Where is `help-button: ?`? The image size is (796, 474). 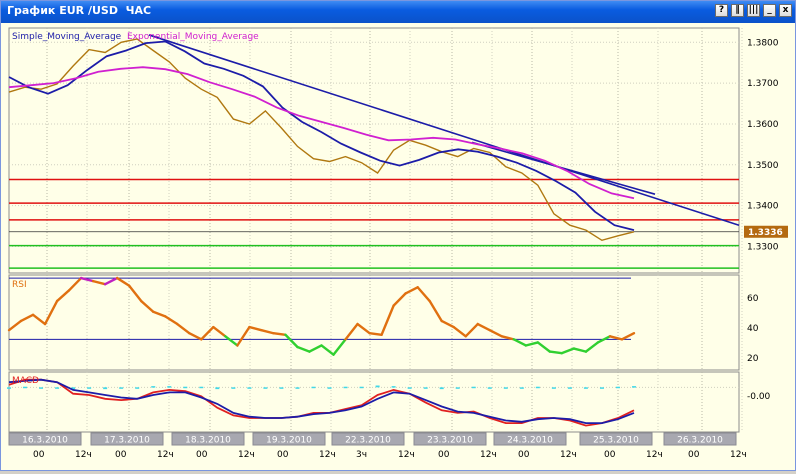
help-button: ? is located at coordinates (721, 10).